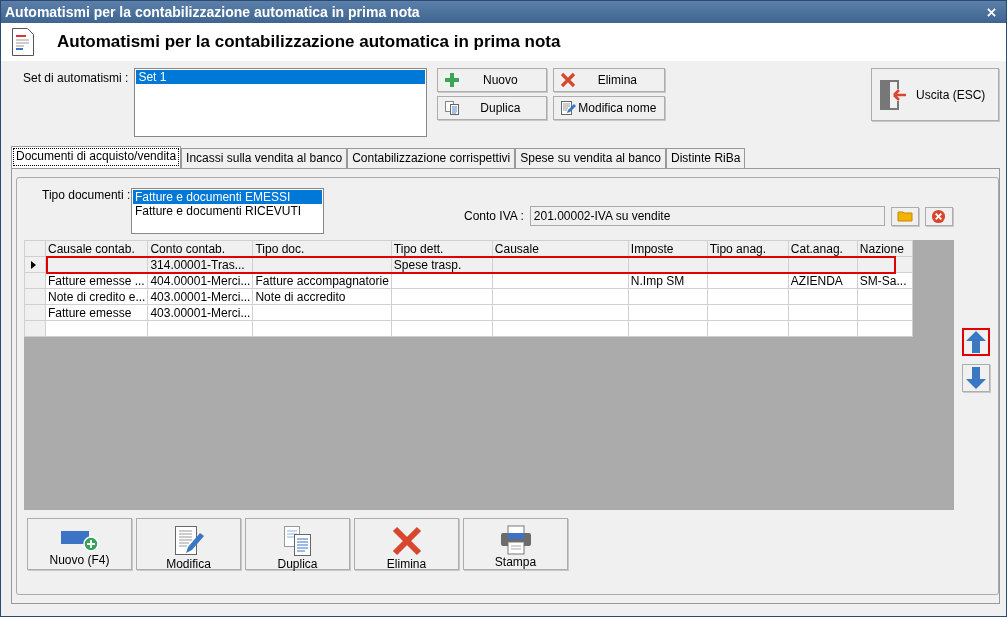  Describe the element at coordinates (991, 12) in the screenshot. I see `close-icon` at that location.